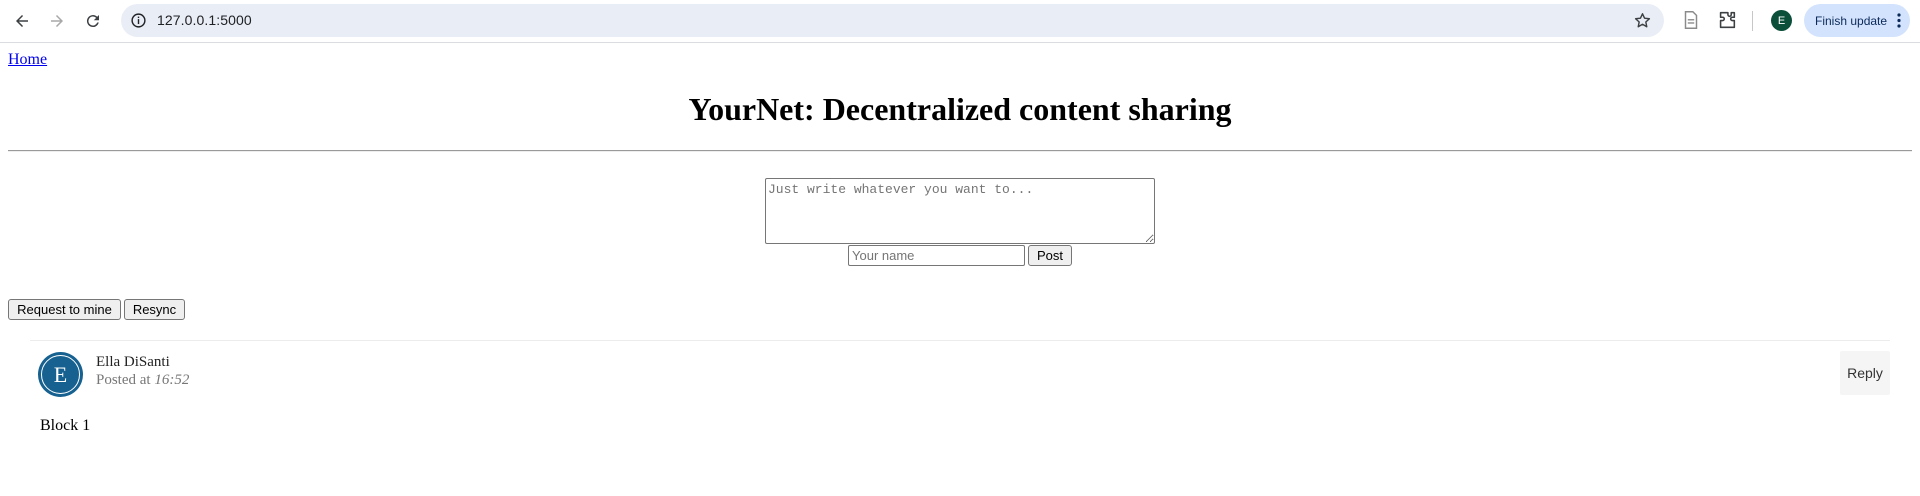 This screenshot has width=1920, height=496. I want to click on posted-prefix: Posted at, so click(123, 380).